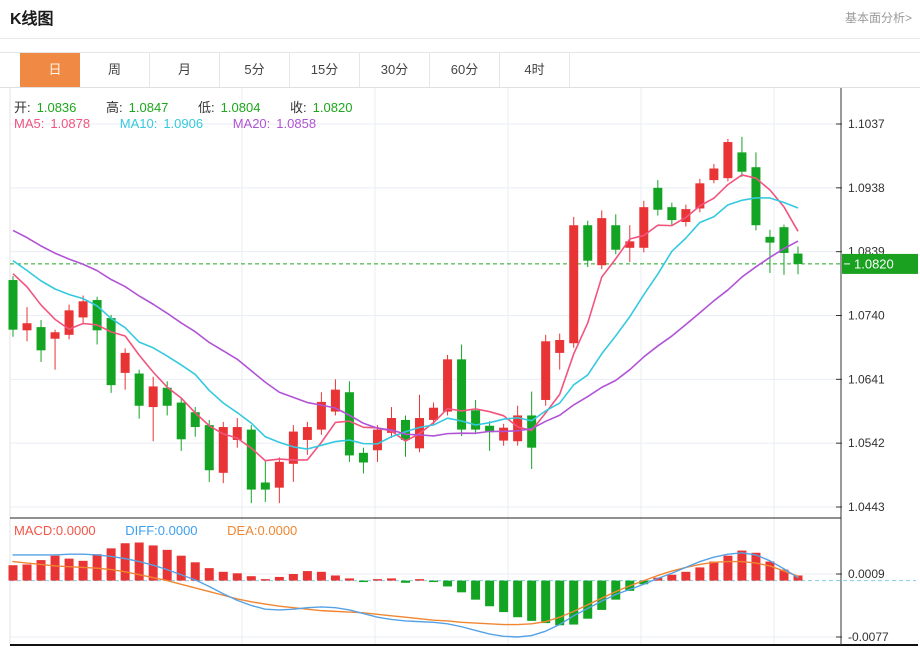 Image resolution: width=920 pixels, height=652 pixels. Describe the element at coordinates (138, 123) in the screenshot. I see `ma10-label: MA10:` at that location.